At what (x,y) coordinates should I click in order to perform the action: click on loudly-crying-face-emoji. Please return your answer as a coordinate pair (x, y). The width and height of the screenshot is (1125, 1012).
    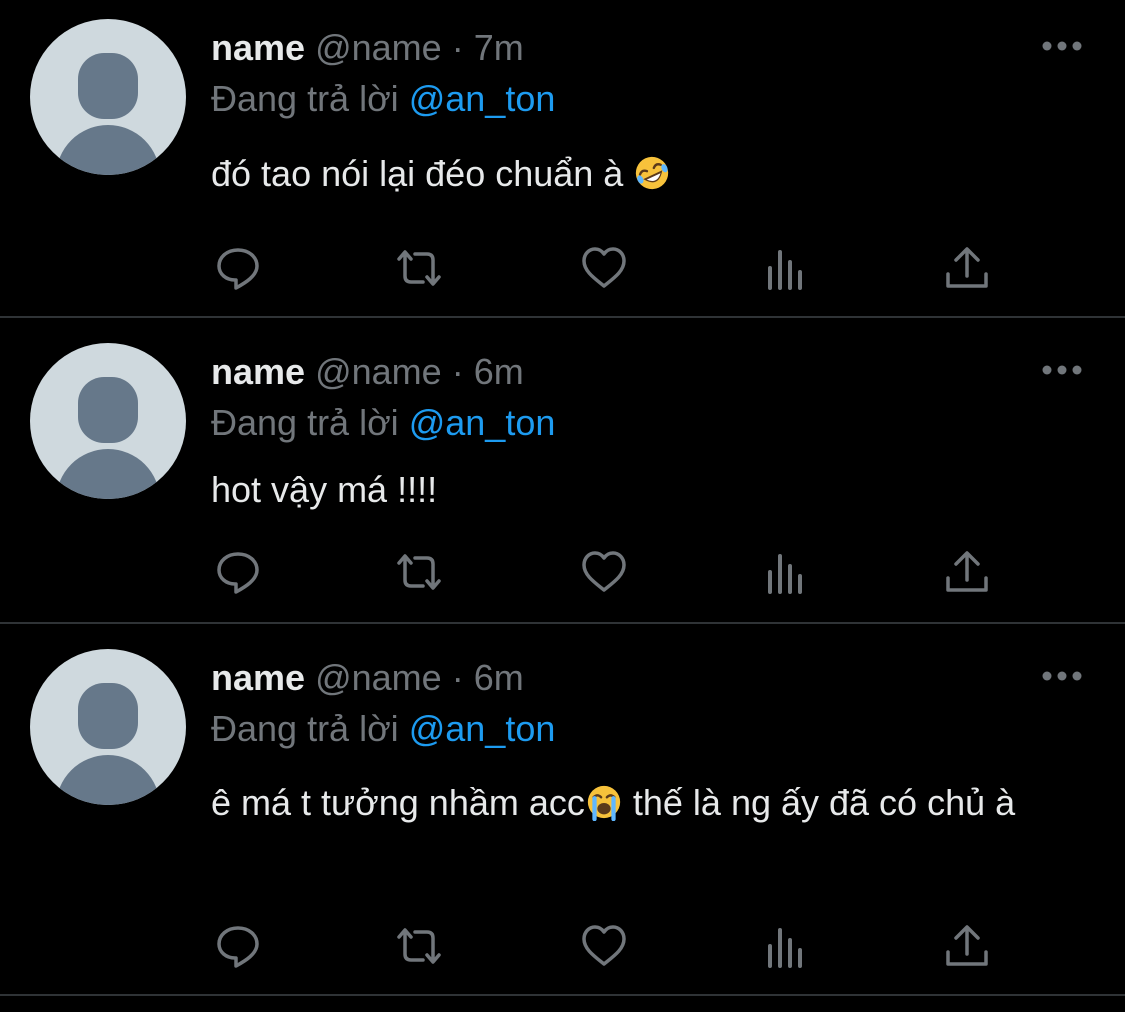
    Looking at the image, I should click on (604, 803).